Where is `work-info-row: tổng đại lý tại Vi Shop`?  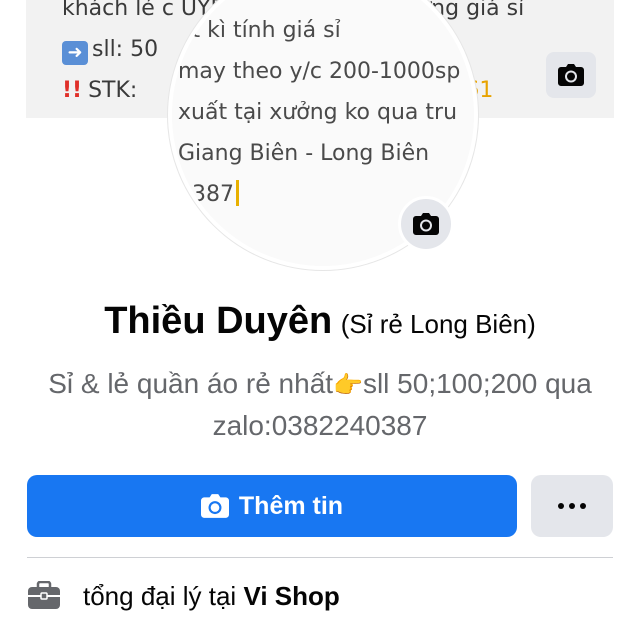
work-info-row: tổng đại lý tại Vi Shop is located at coordinates (183, 596).